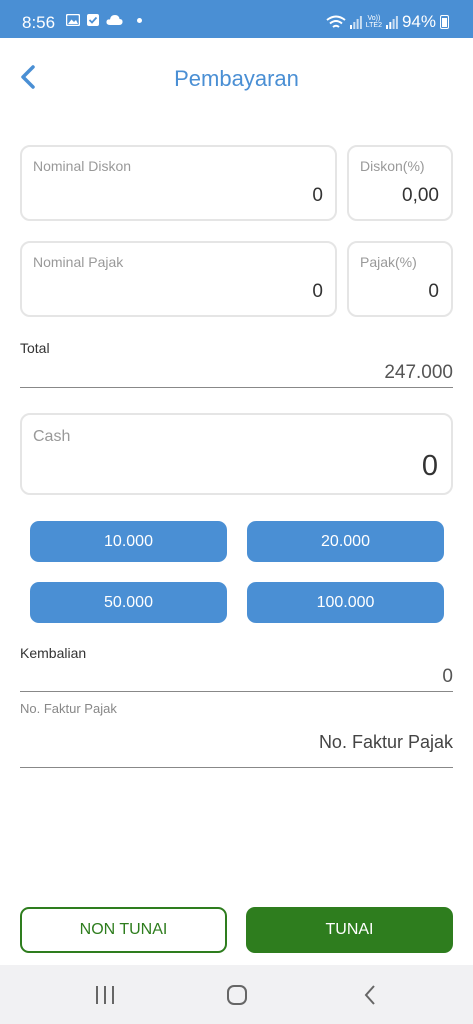 The width and height of the screenshot is (473, 1024). Describe the element at coordinates (317, 195) in the screenshot. I see `discount-nominal-value: 0` at that location.